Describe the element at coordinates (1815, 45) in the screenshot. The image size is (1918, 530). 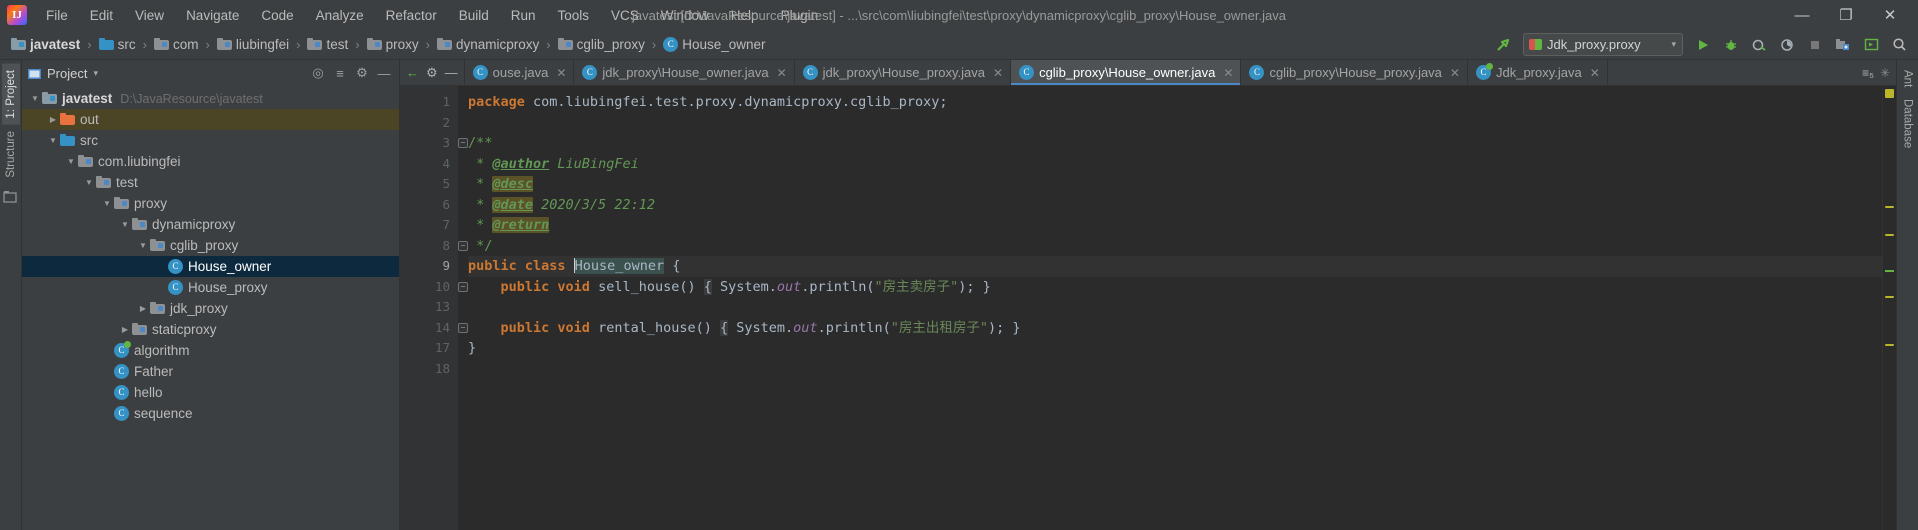
I see `stop-button` at that location.